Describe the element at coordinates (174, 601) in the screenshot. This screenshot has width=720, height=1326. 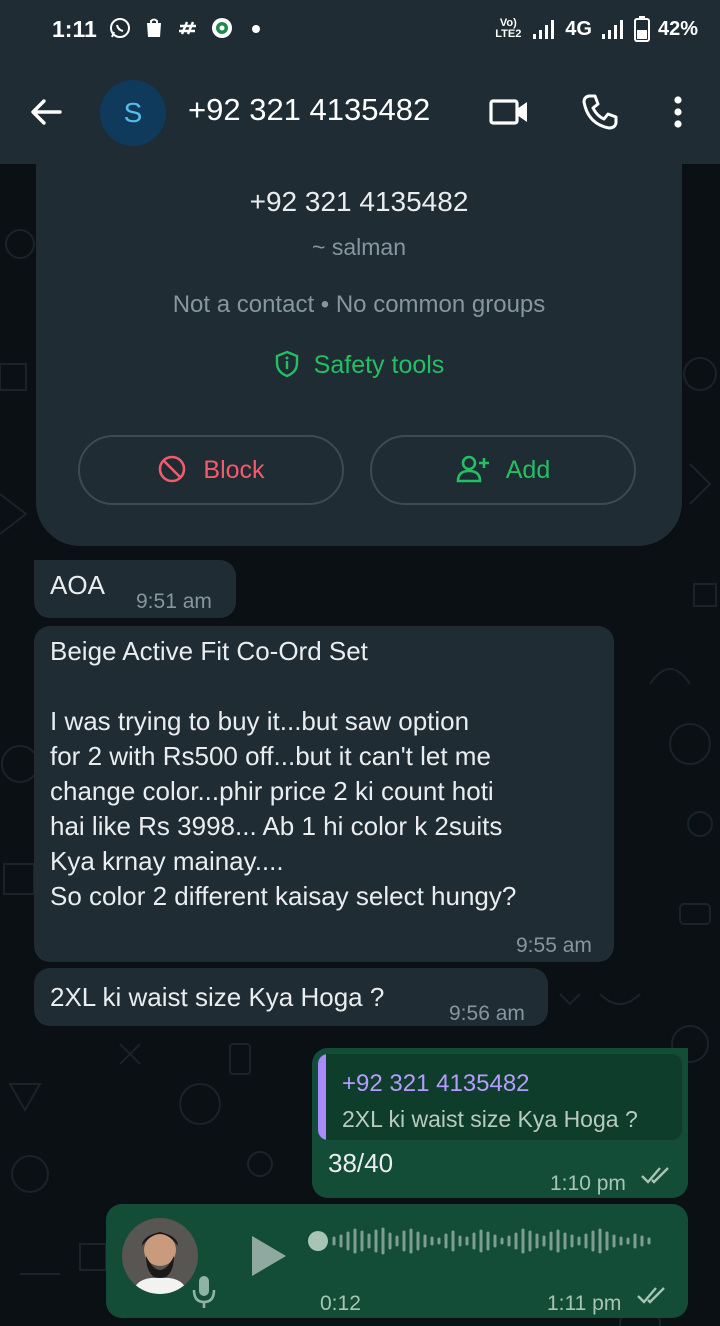
I see `message-time: 9:51 am` at that location.